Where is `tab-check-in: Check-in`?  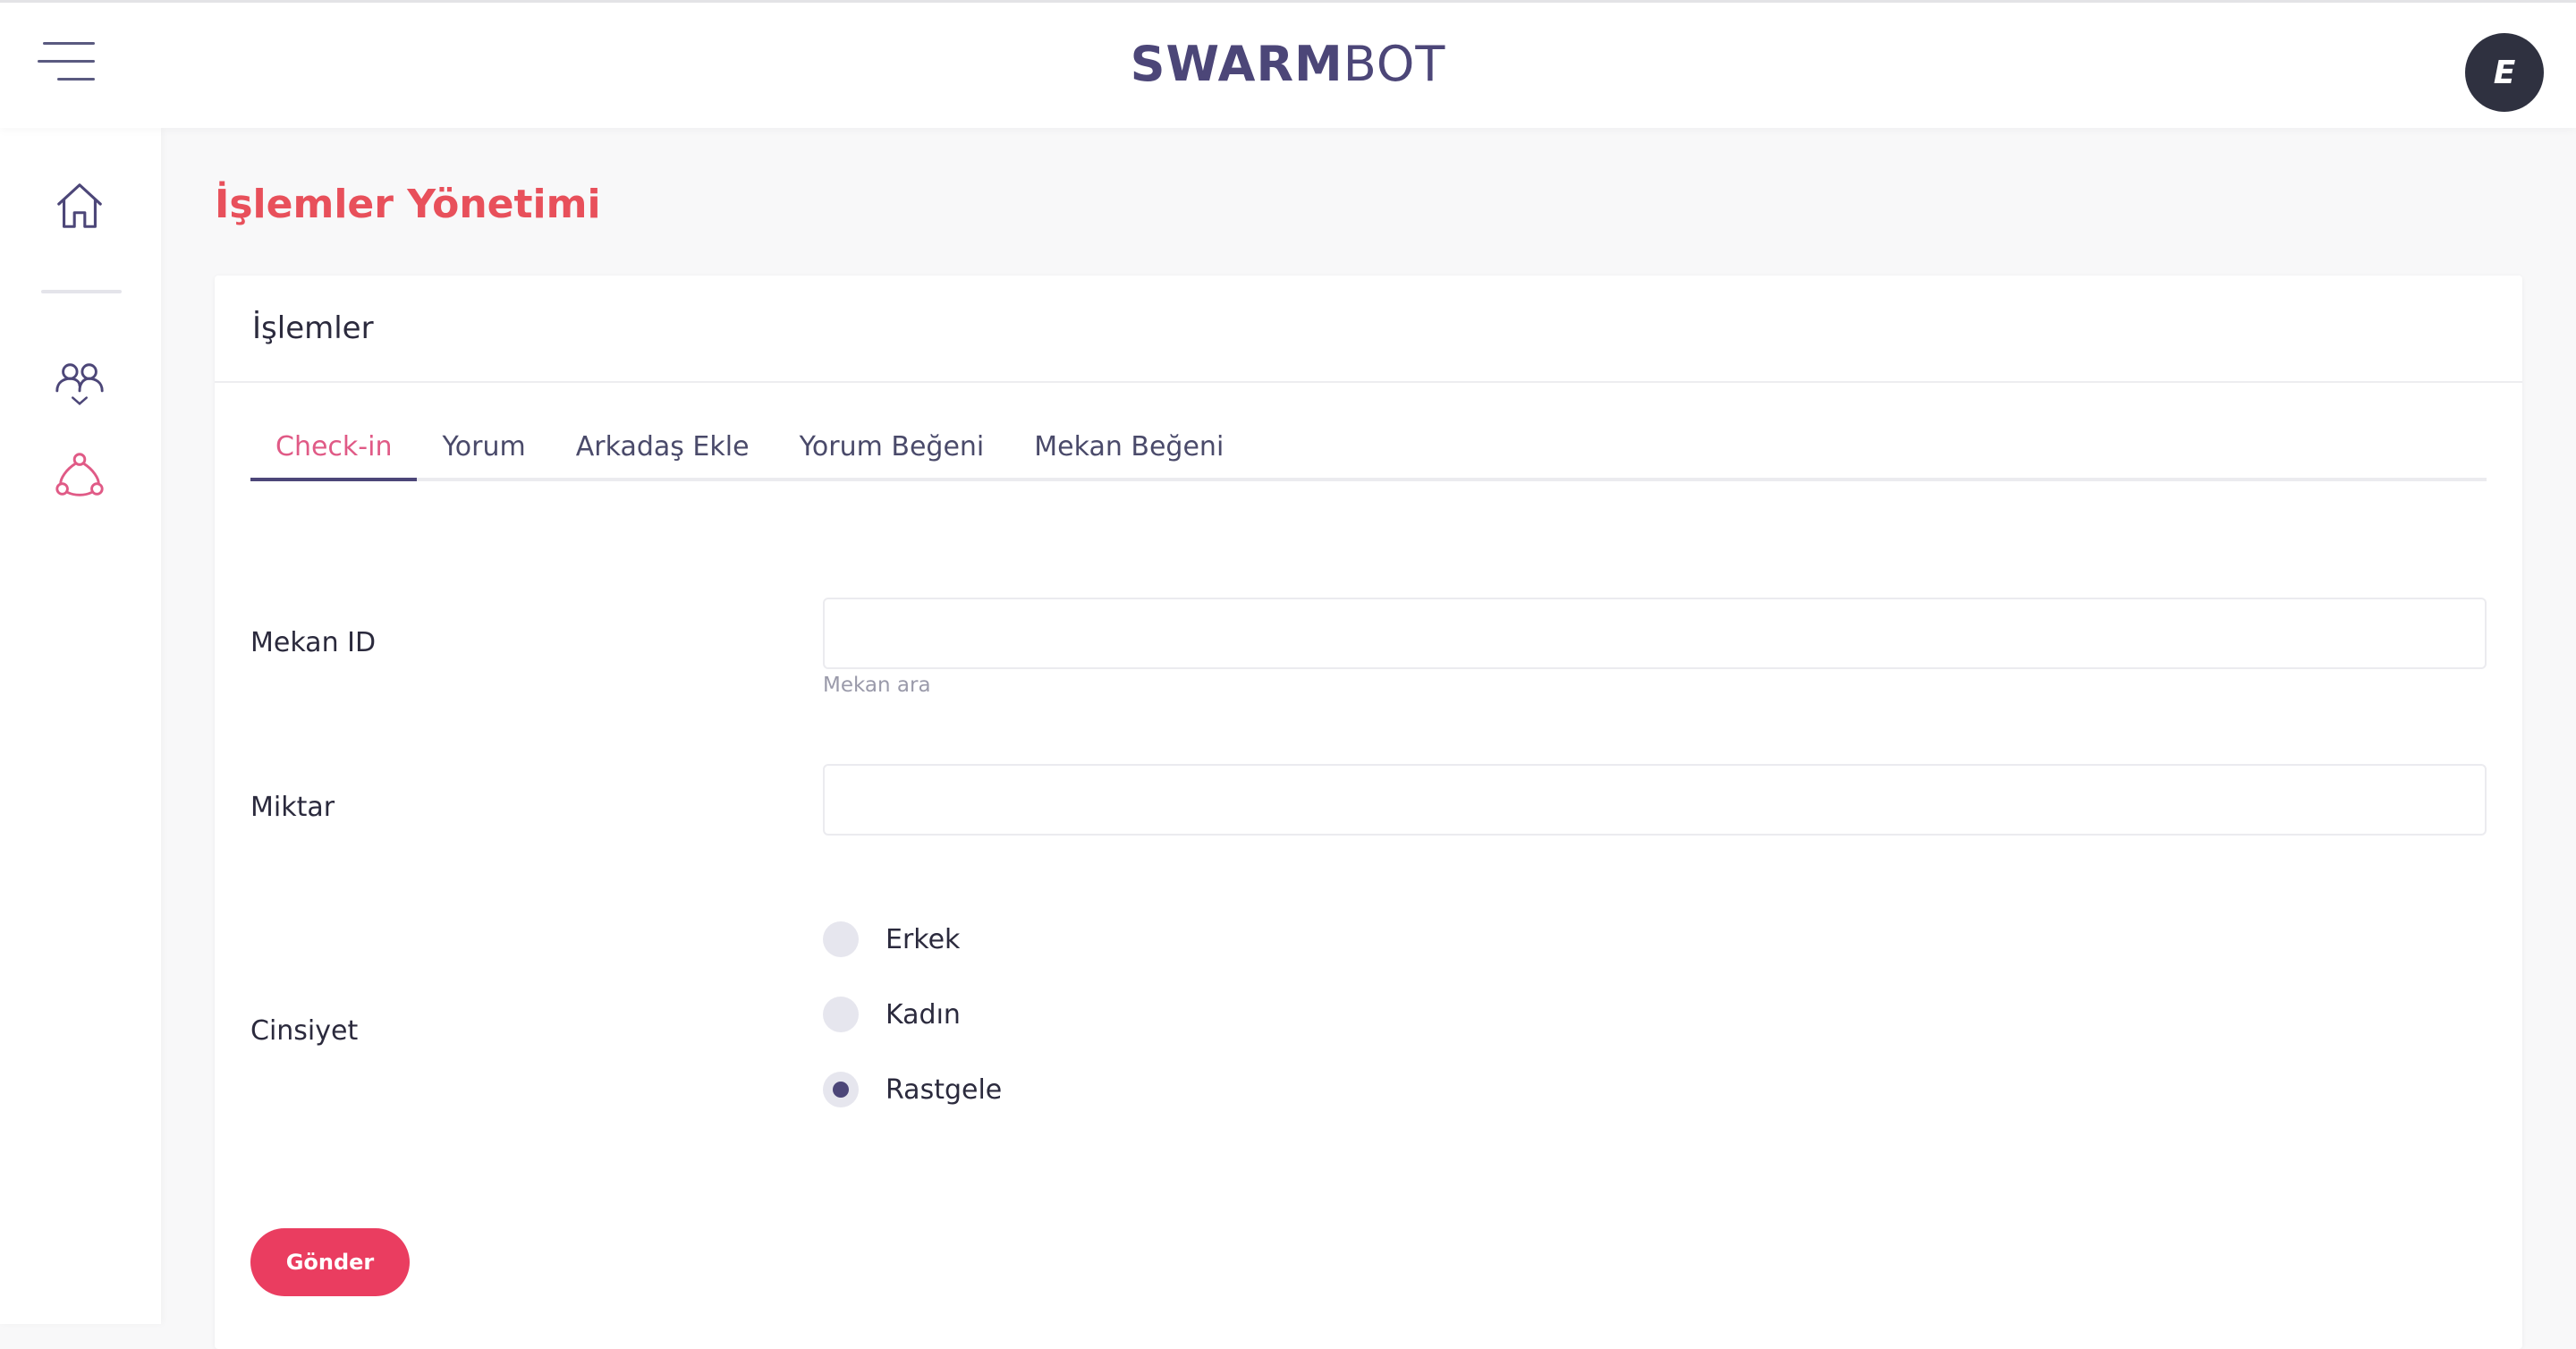
tab-check-in: Check-in is located at coordinates (334, 450).